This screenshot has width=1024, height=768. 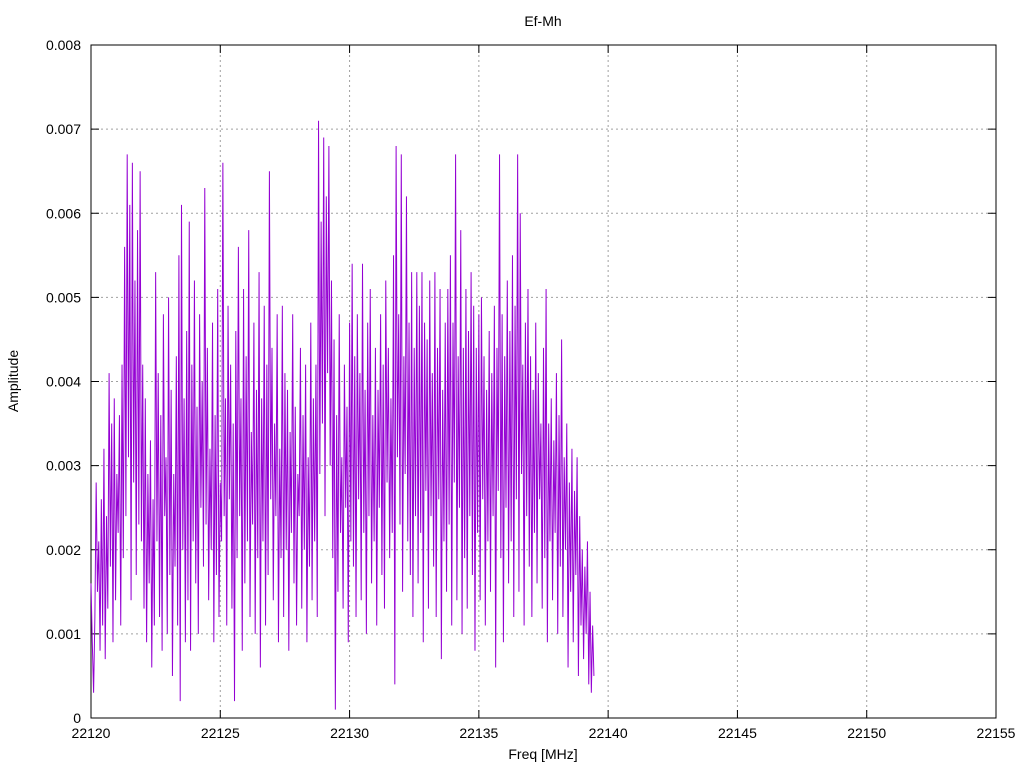 I want to click on x-tick-label: 22130, so click(x=349, y=733).